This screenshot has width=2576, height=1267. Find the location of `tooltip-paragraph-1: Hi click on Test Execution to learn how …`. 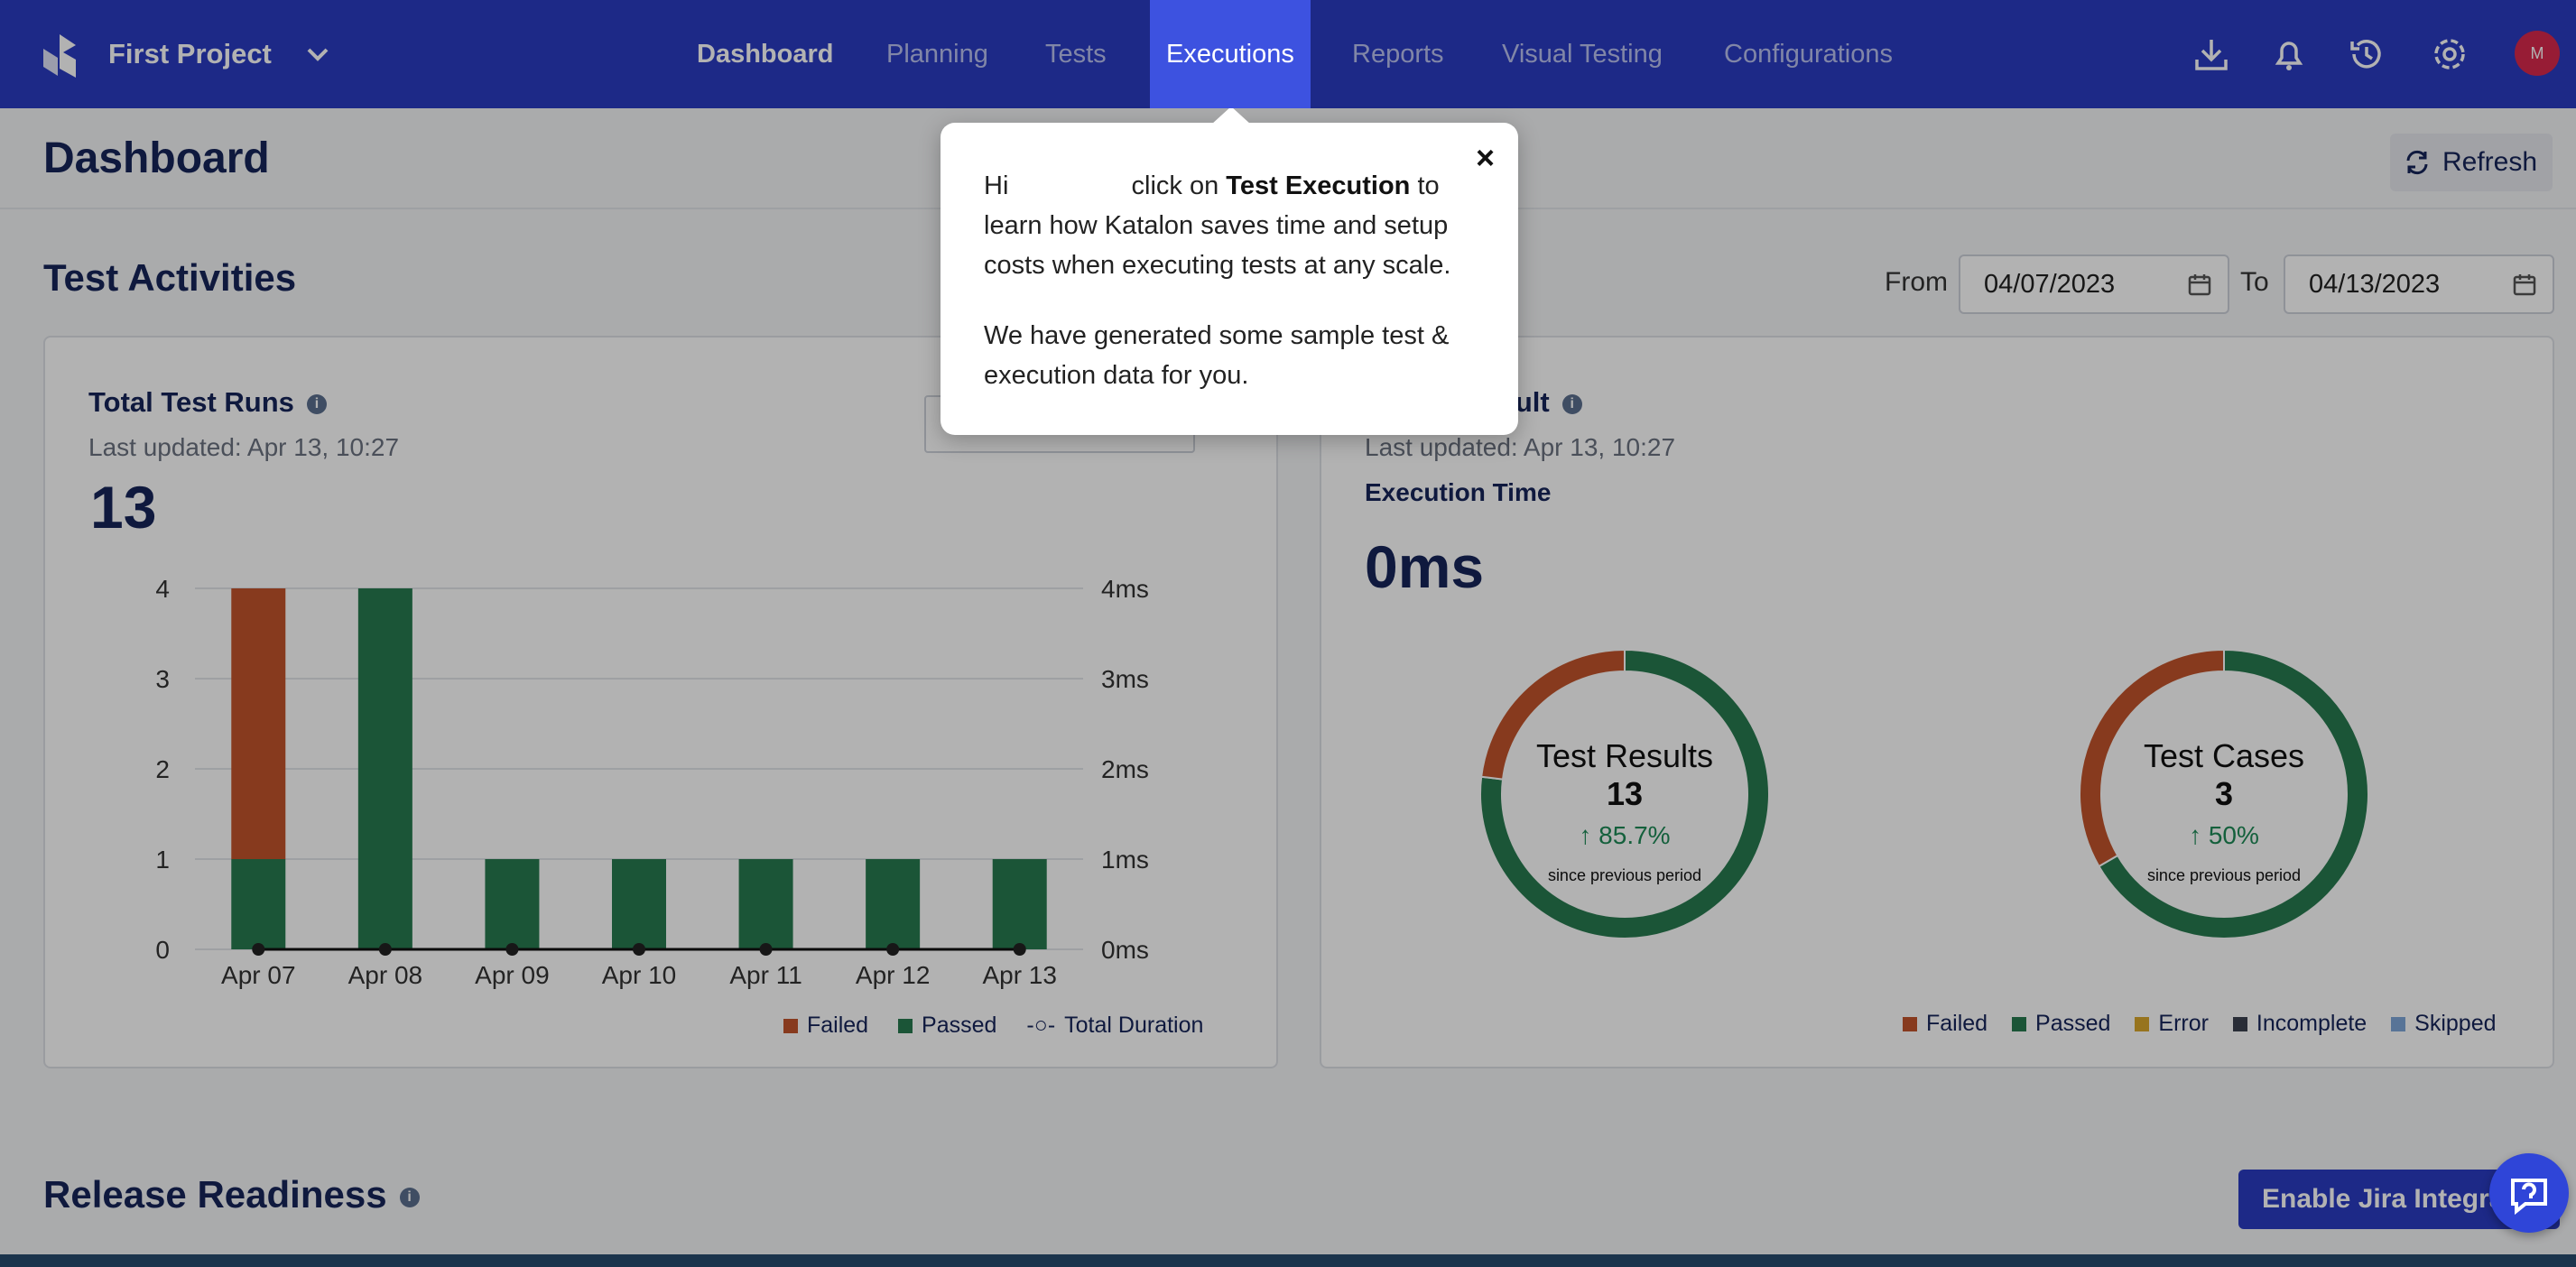

tooltip-paragraph-1: Hi click on Test Execution to learn how … is located at coordinates (1236, 225).